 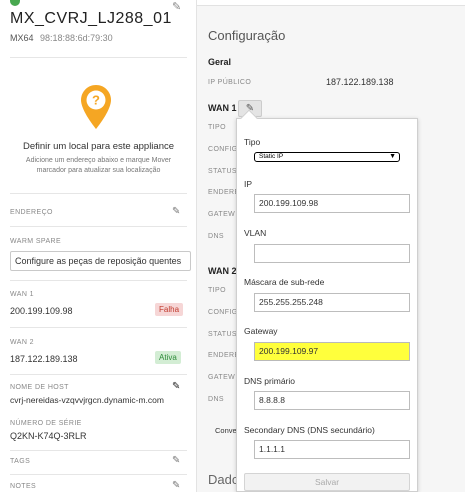 I want to click on primary-dns-input: 8.8.8.8, so click(x=332, y=400).